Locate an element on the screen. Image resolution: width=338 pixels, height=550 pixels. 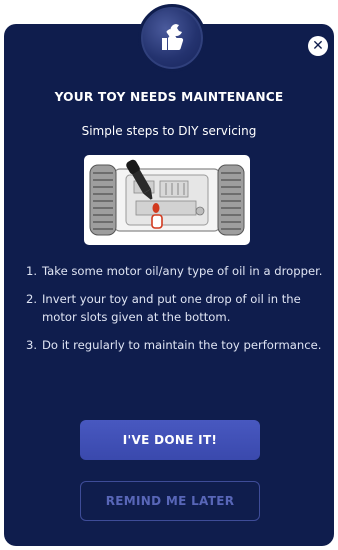
toy-car-oil-dropper-illustration is located at coordinates (167, 200).